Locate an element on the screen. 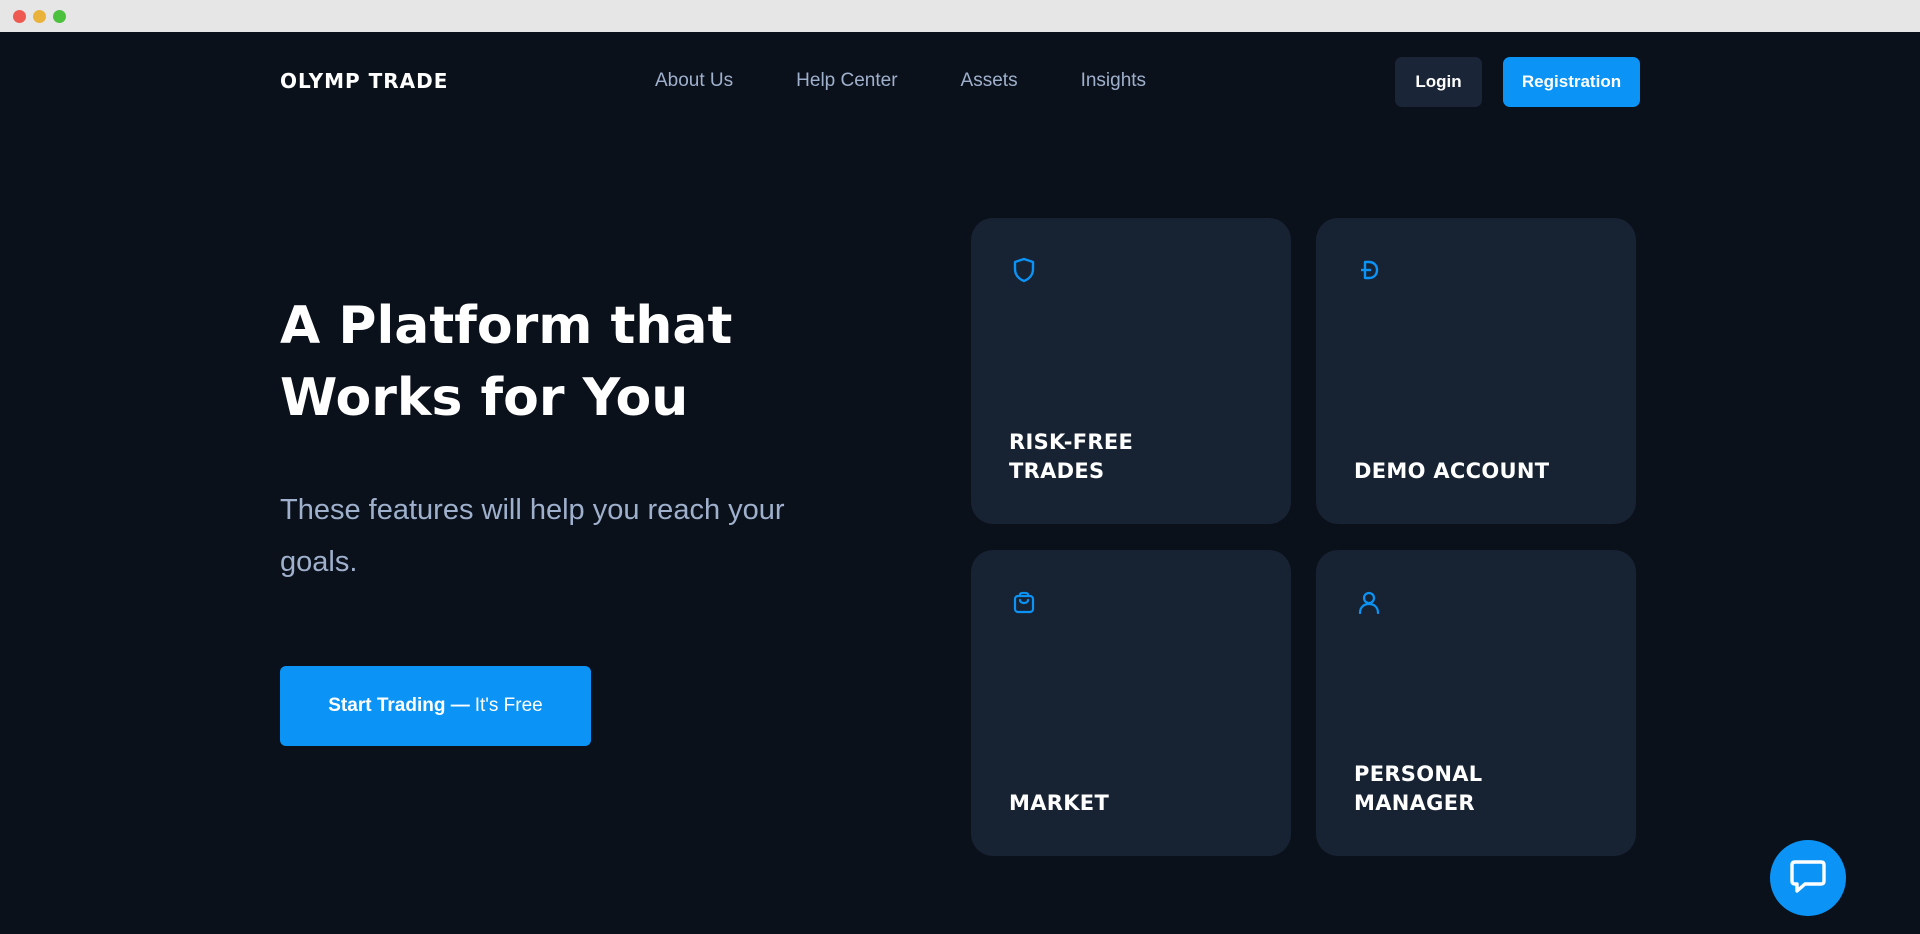  feature-label: RISK-FREE TRADES is located at coordinates (1135, 457).